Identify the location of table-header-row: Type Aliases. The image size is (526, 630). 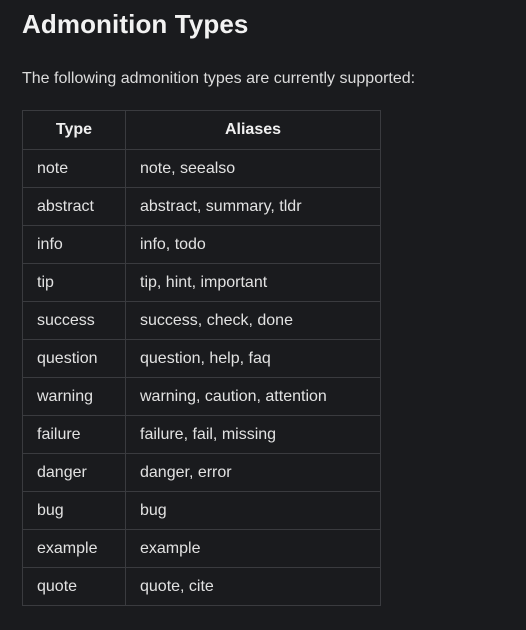
(201, 130).